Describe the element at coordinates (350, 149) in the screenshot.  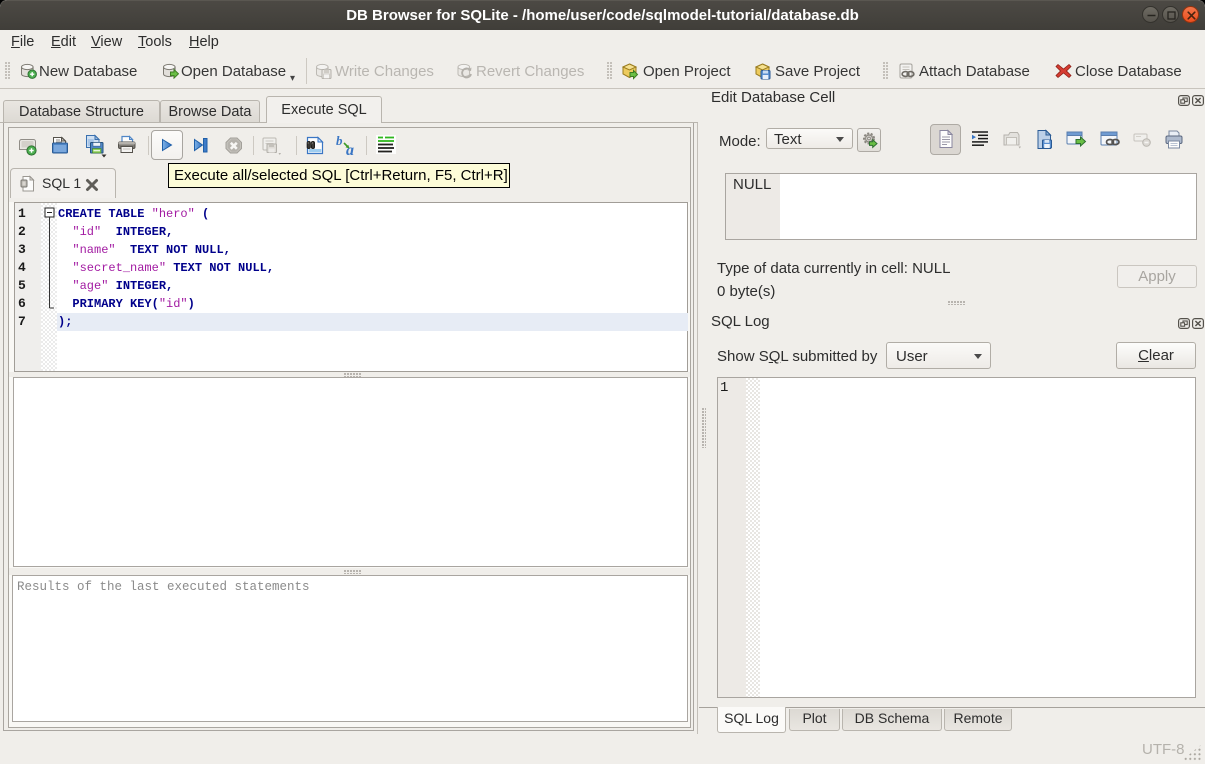
I see `svg-text: a` at that location.